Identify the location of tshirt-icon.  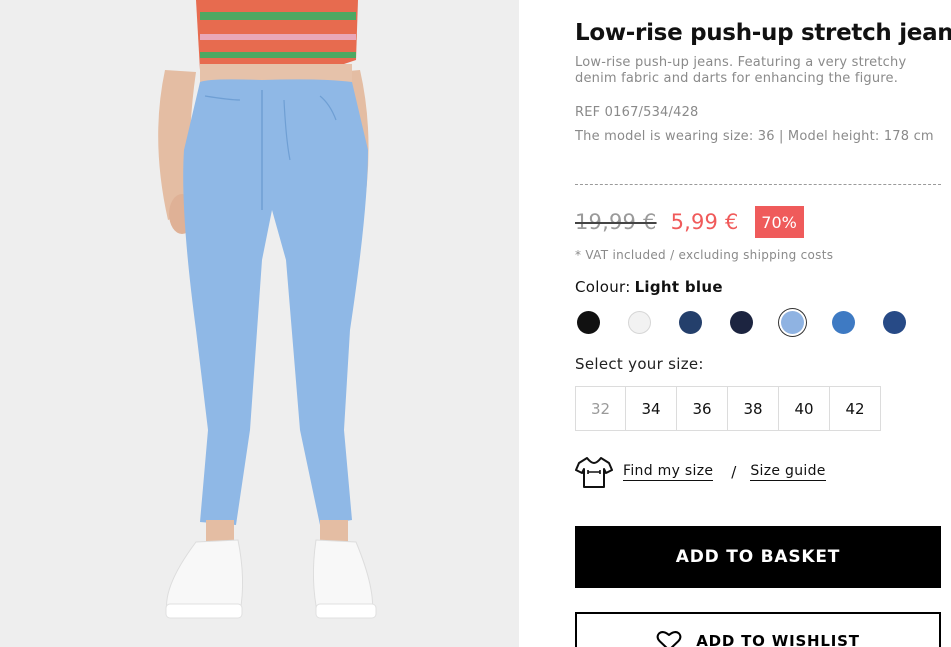
(594, 472).